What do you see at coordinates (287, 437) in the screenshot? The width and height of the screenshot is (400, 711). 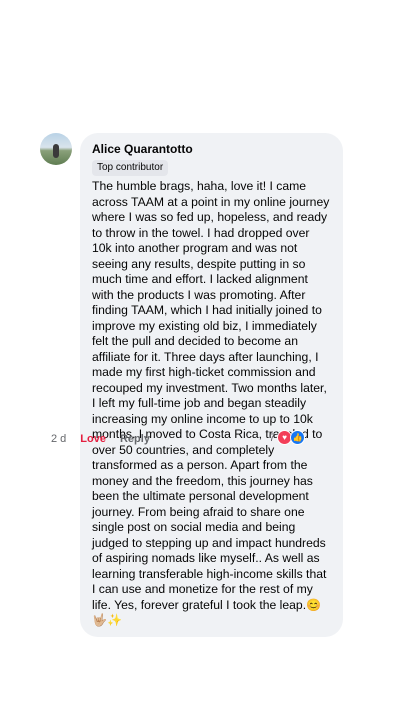 I see `reactions-summary: 7 ♥ 👍` at bounding box center [287, 437].